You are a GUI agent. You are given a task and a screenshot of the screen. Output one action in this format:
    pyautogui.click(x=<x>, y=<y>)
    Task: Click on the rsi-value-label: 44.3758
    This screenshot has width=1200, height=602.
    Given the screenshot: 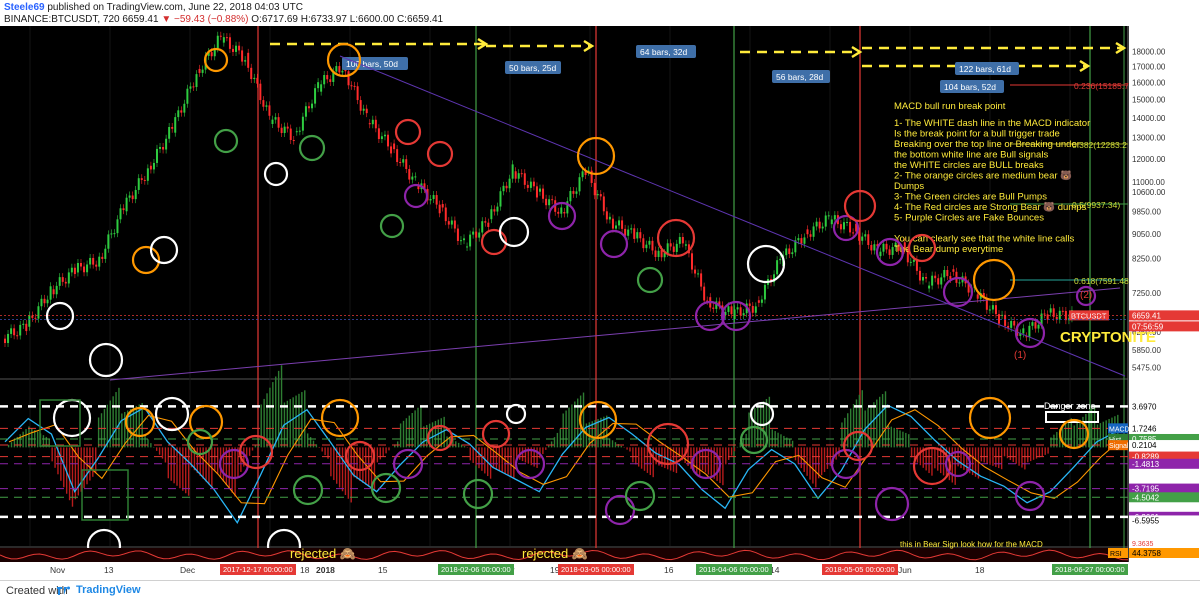 What is the action you would take?
    pyautogui.click(x=1146, y=553)
    